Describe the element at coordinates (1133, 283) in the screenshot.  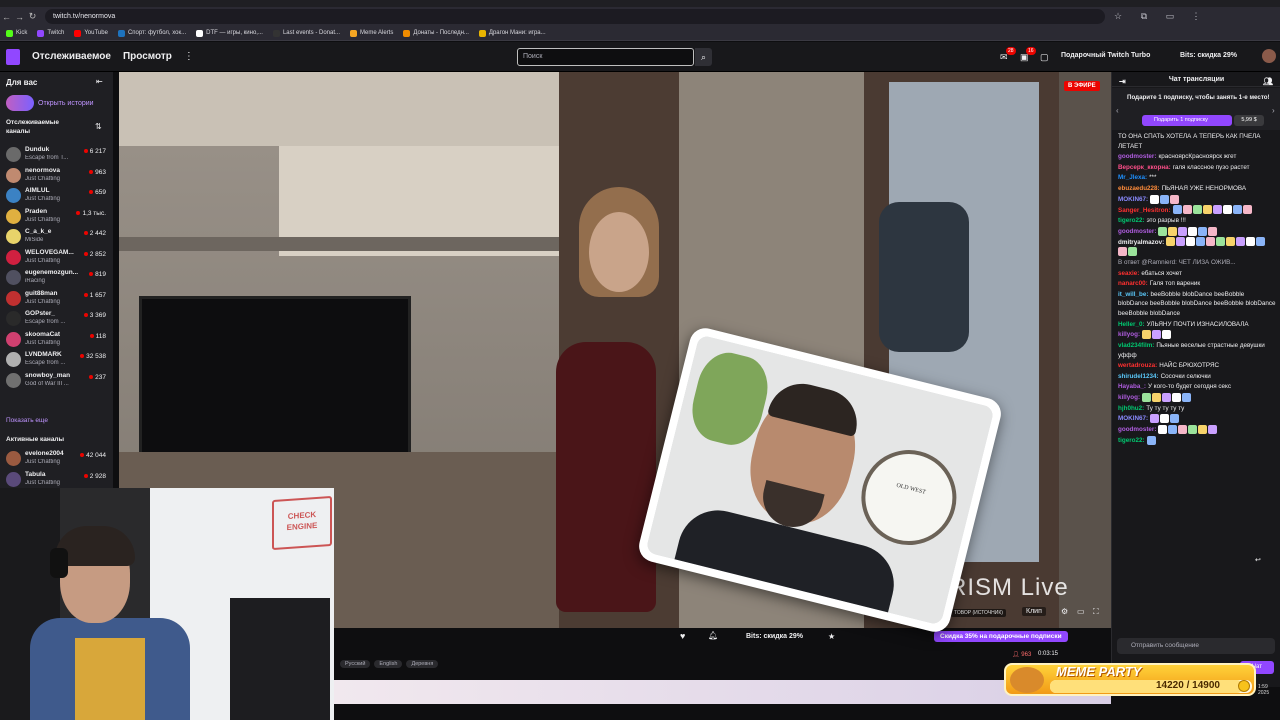
I see `chat-username: nanarc00:` at that location.